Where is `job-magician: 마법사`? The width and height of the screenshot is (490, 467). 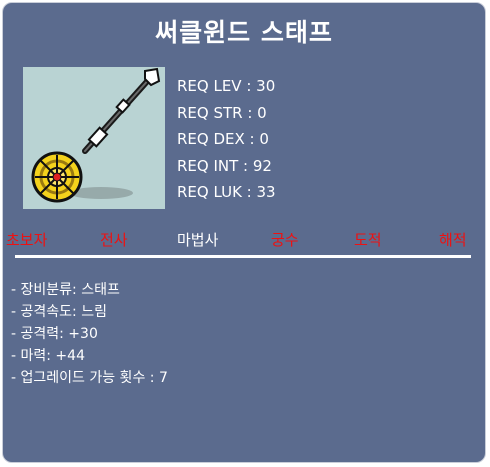
job-magician: 마법사 is located at coordinates (198, 240).